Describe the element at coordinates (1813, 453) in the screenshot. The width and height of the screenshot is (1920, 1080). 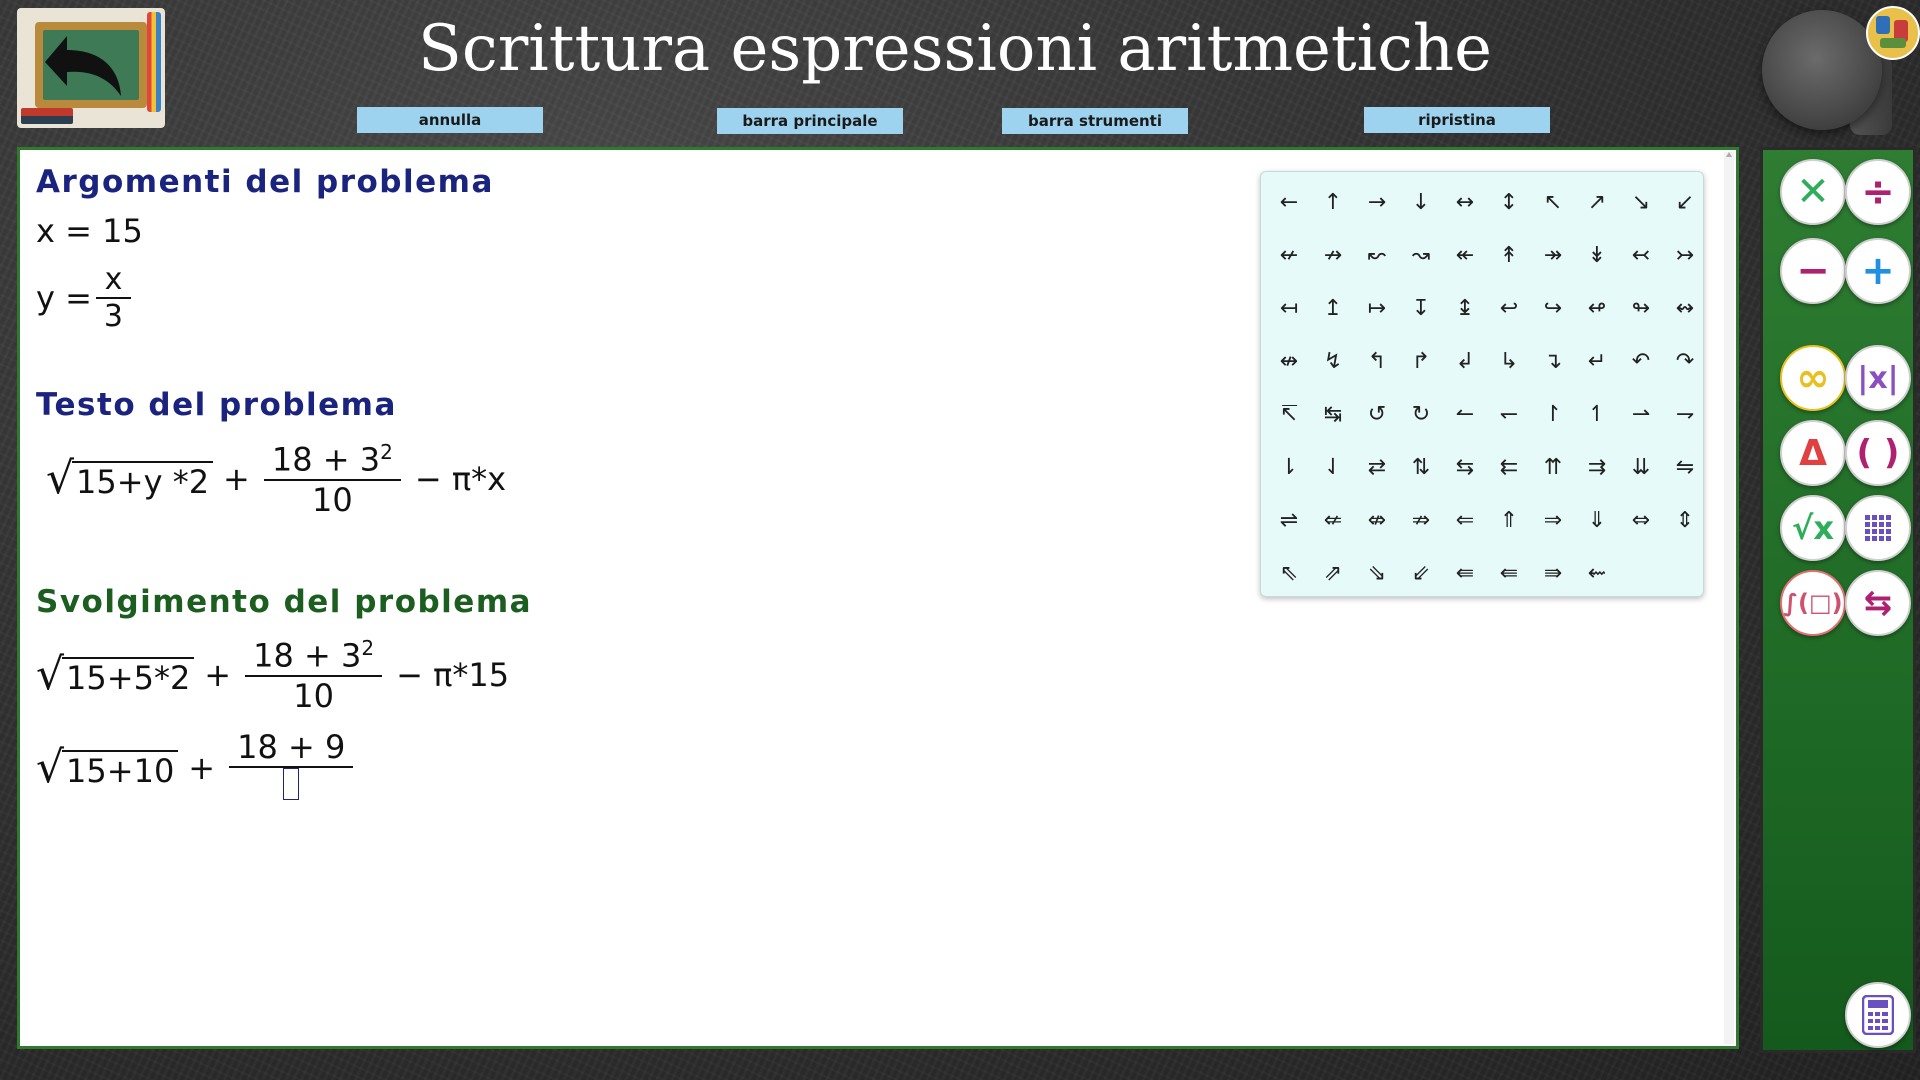
I see `delta-button: Δ` at that location.